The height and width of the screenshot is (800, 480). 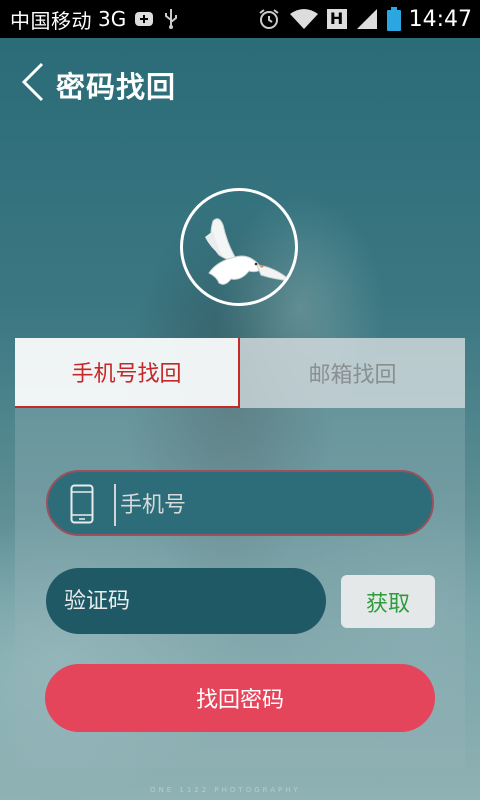 I want to click on h-badge-label: H, so click(x=336, y=19).